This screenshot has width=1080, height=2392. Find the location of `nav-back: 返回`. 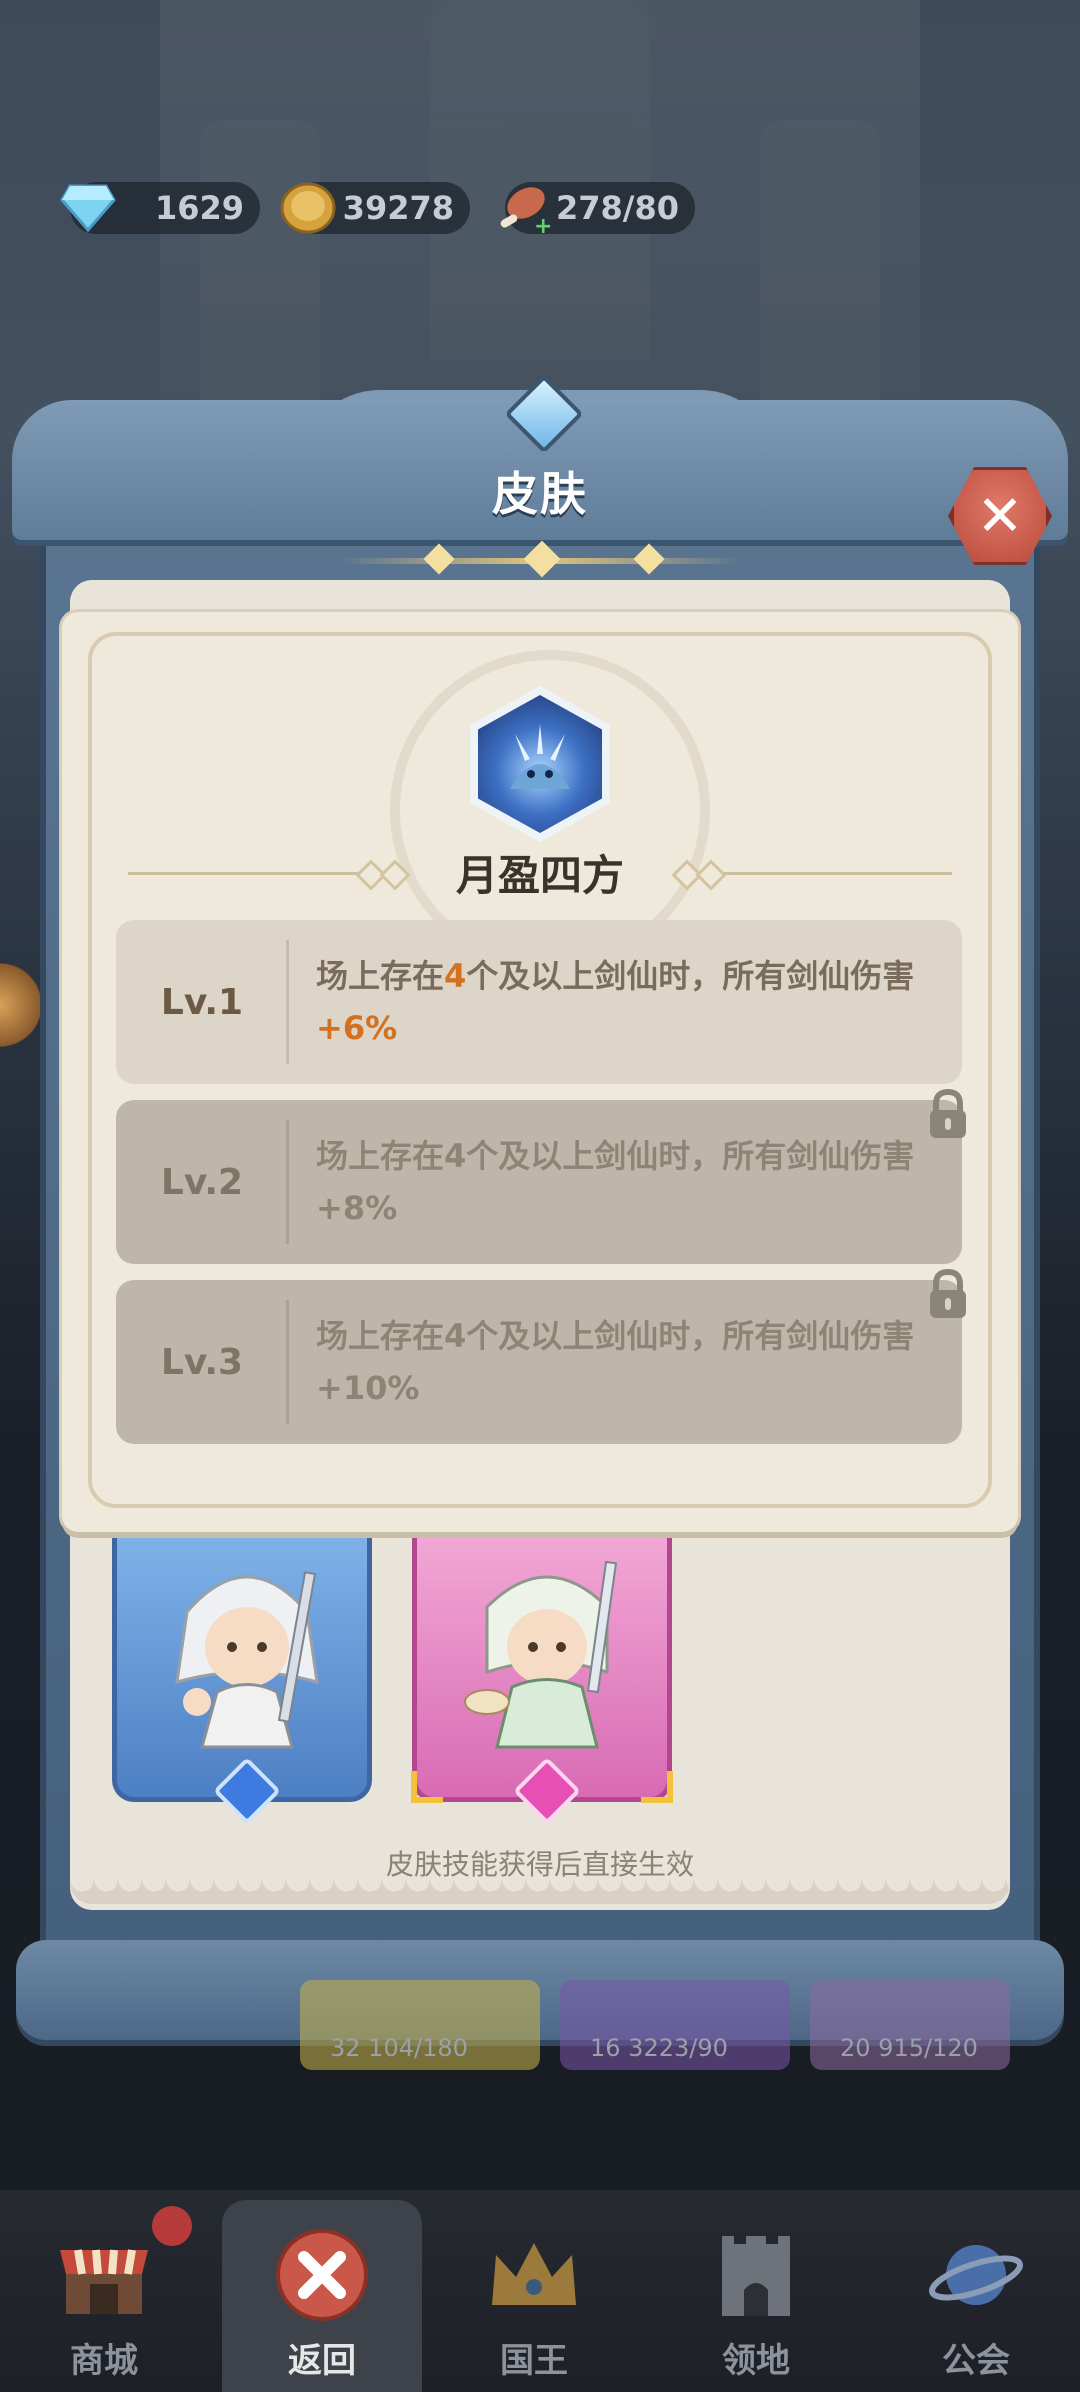

nav-back: 返回 is located at coordinates (322, 2296).